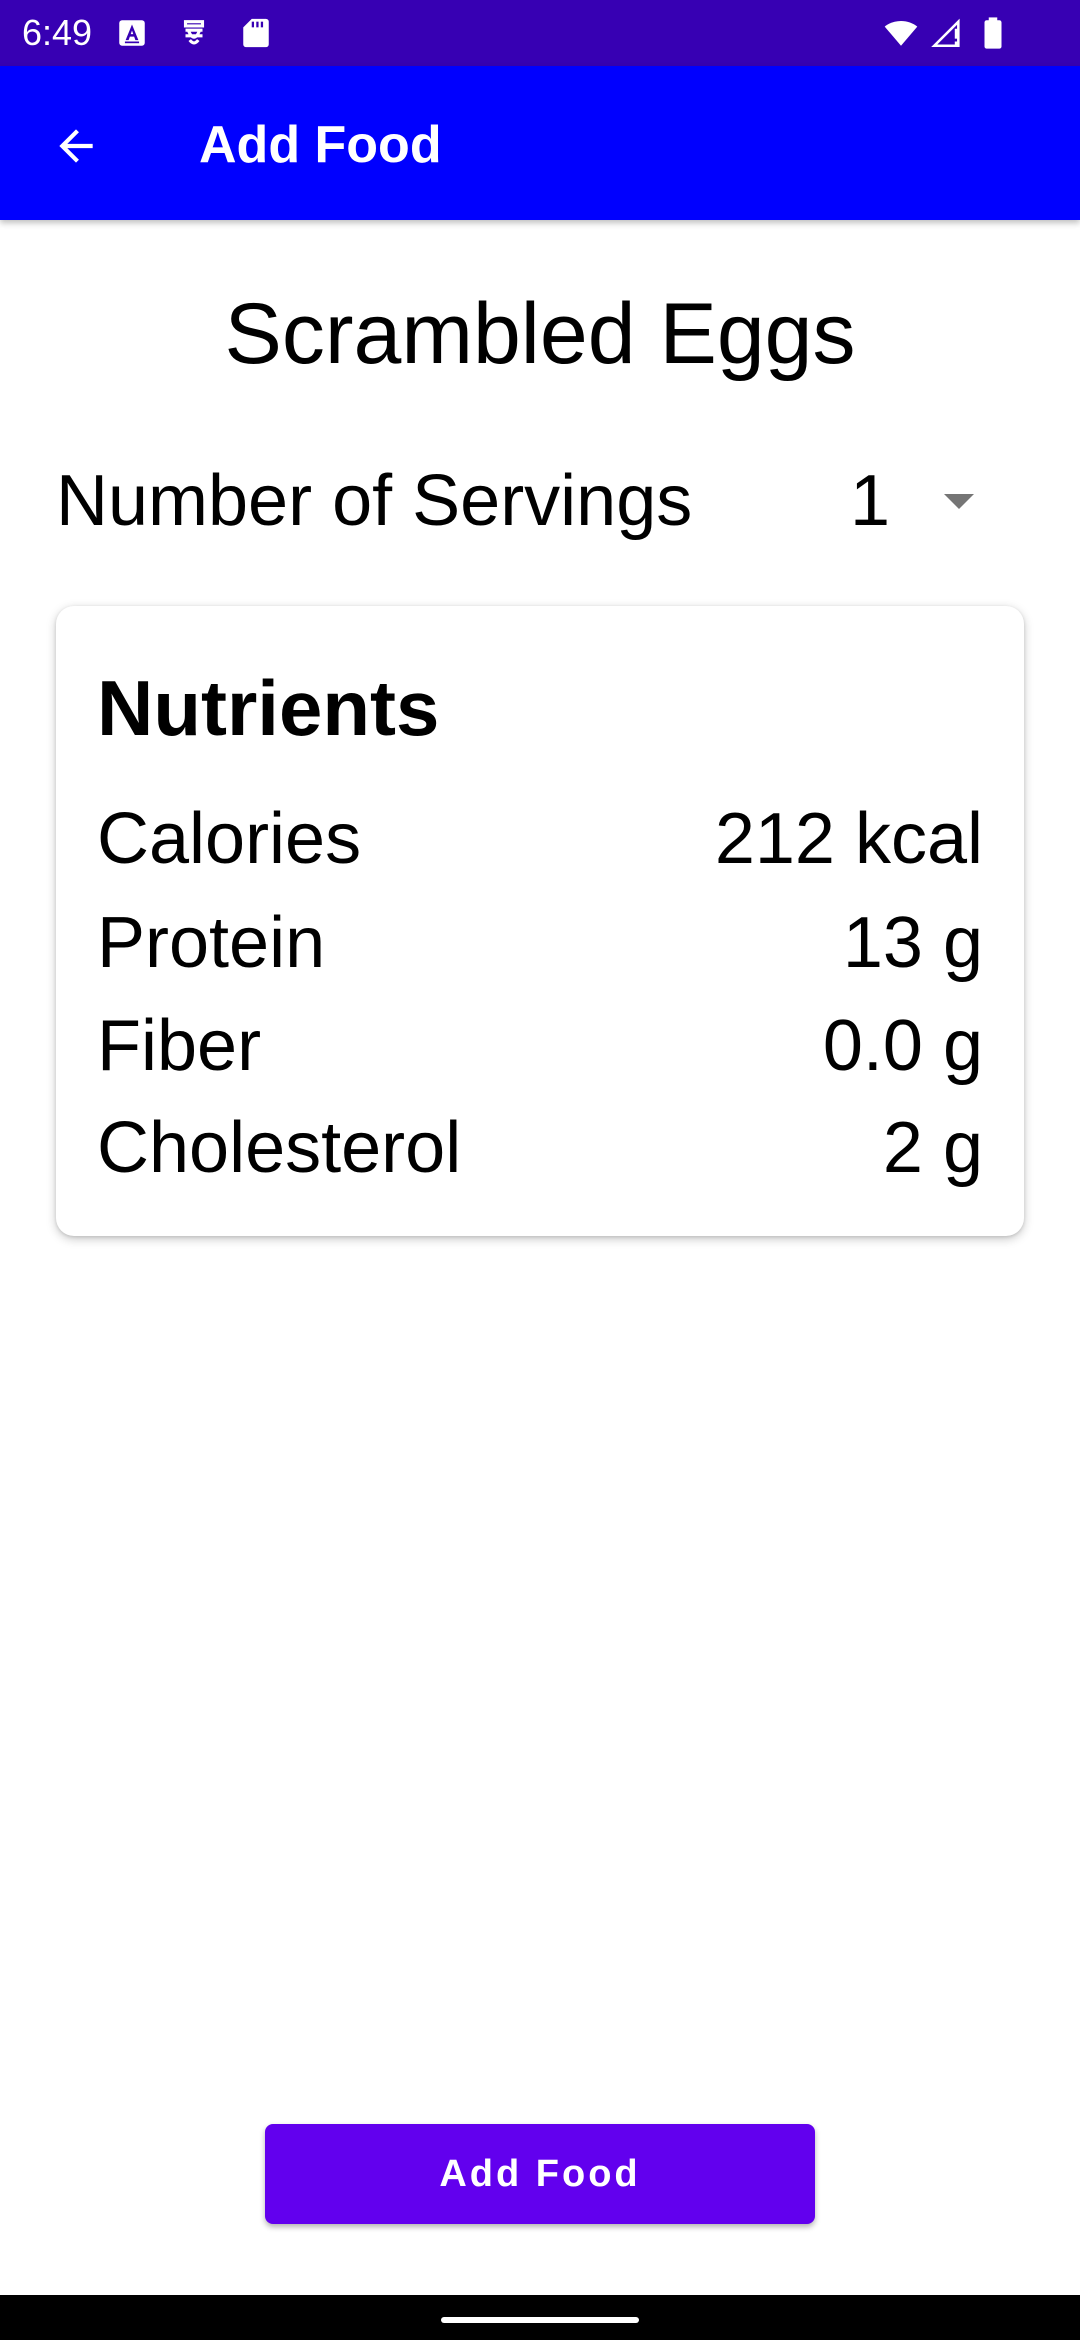 This screenshot has height=2340, width=1080. I want to click on nutrient-value: 2 g, so click(932, 1148).